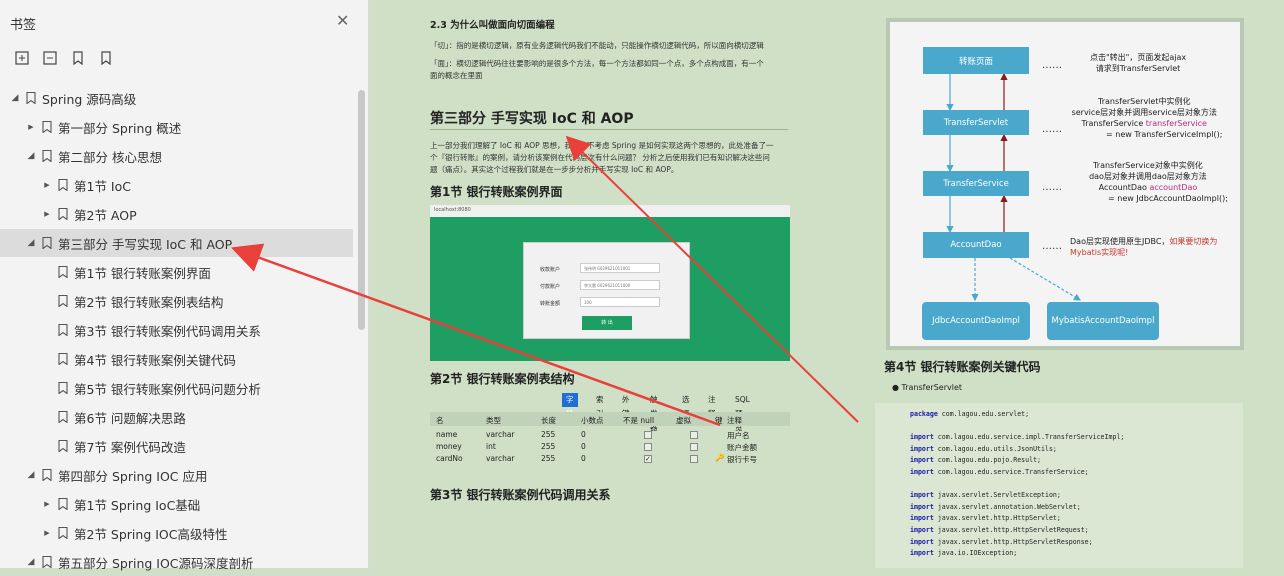 The height and width of the screenshot is (576, 1284). Describe the element at coordinates (976, 321) in the screenshot. I see `box-jdbc-dao-impl: JdbcAccountDaoImpl` at that location.